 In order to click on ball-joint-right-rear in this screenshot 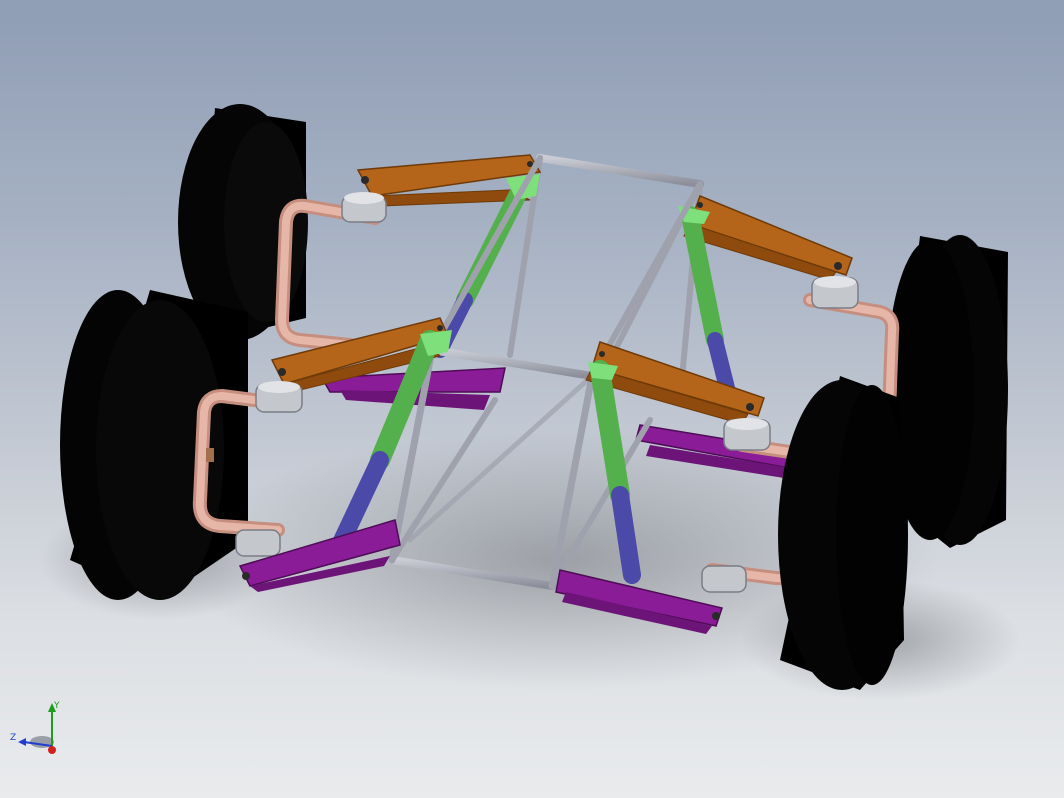, I will do `click(835, 292)`.